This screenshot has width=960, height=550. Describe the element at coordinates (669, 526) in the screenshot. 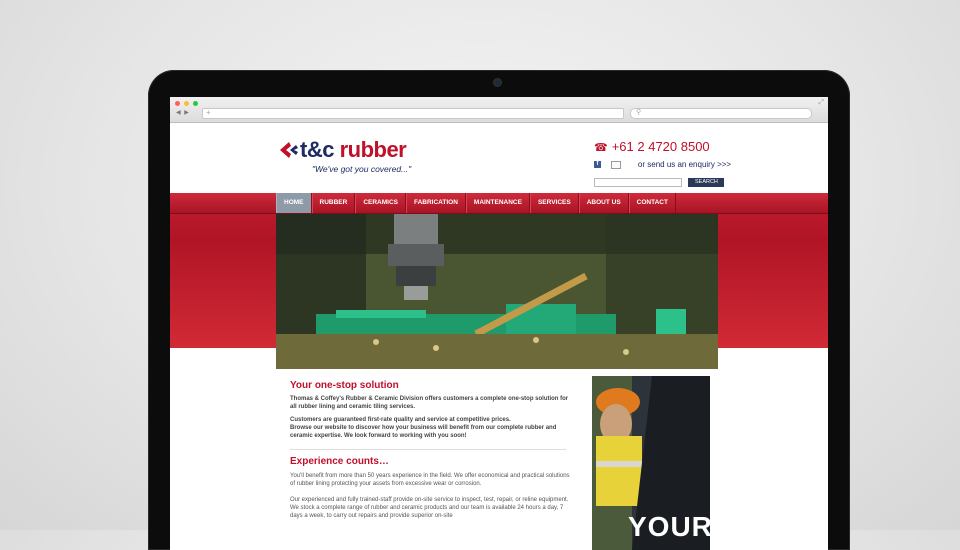

I see `side-banner-text: YOUR` at that location.